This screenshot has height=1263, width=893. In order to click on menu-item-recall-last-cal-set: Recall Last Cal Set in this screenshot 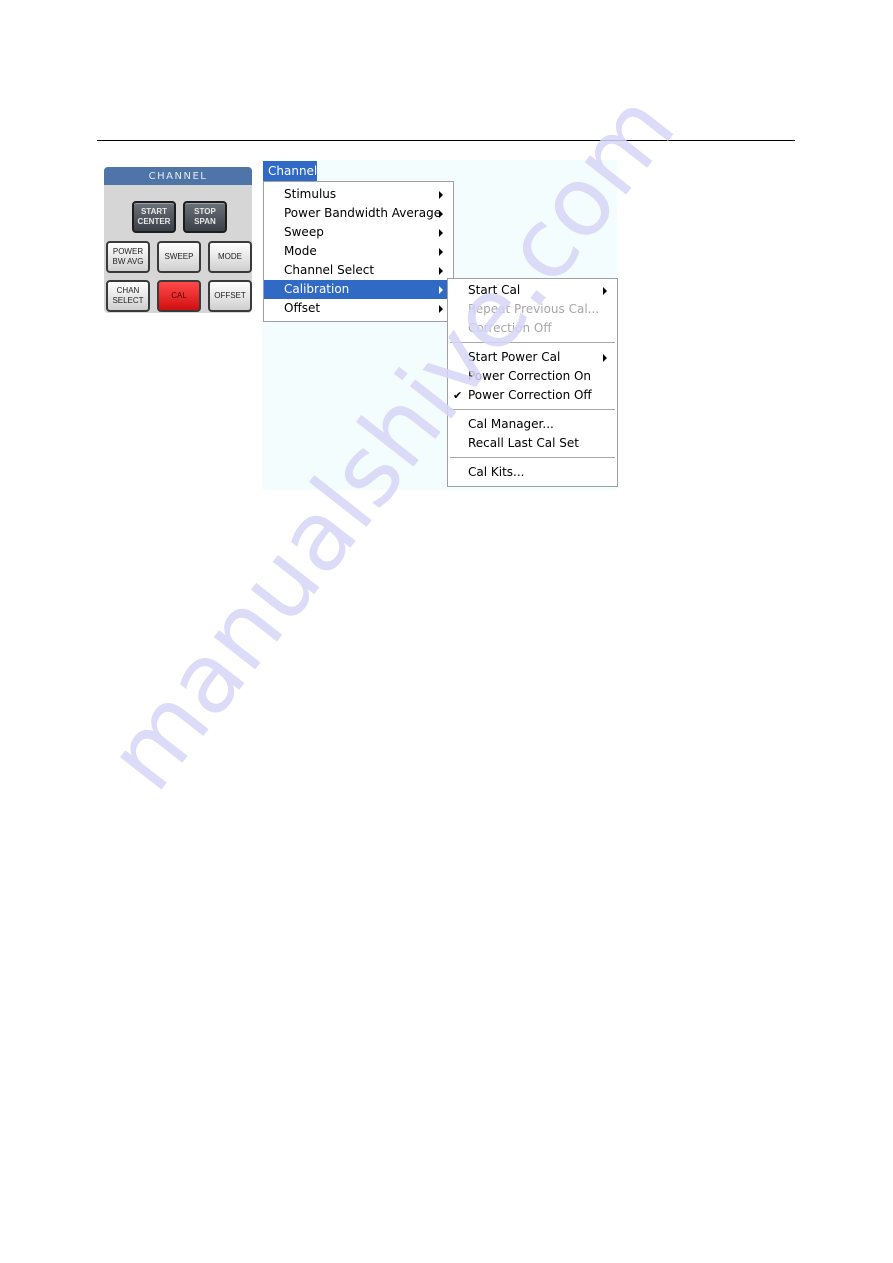, I will do `click(532, 443)`.